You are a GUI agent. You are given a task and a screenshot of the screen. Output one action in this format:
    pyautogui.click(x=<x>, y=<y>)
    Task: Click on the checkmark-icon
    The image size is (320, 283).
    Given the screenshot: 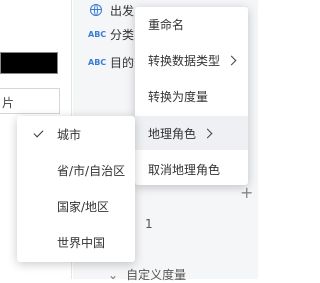 What is the action you would take?
    pyautogui.click(x=38, y=132)
    